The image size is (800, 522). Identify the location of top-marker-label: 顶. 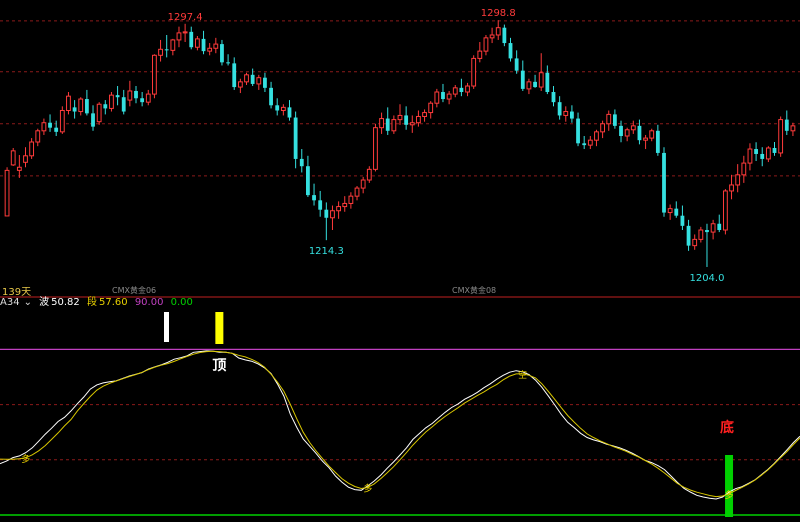
(219, 366).